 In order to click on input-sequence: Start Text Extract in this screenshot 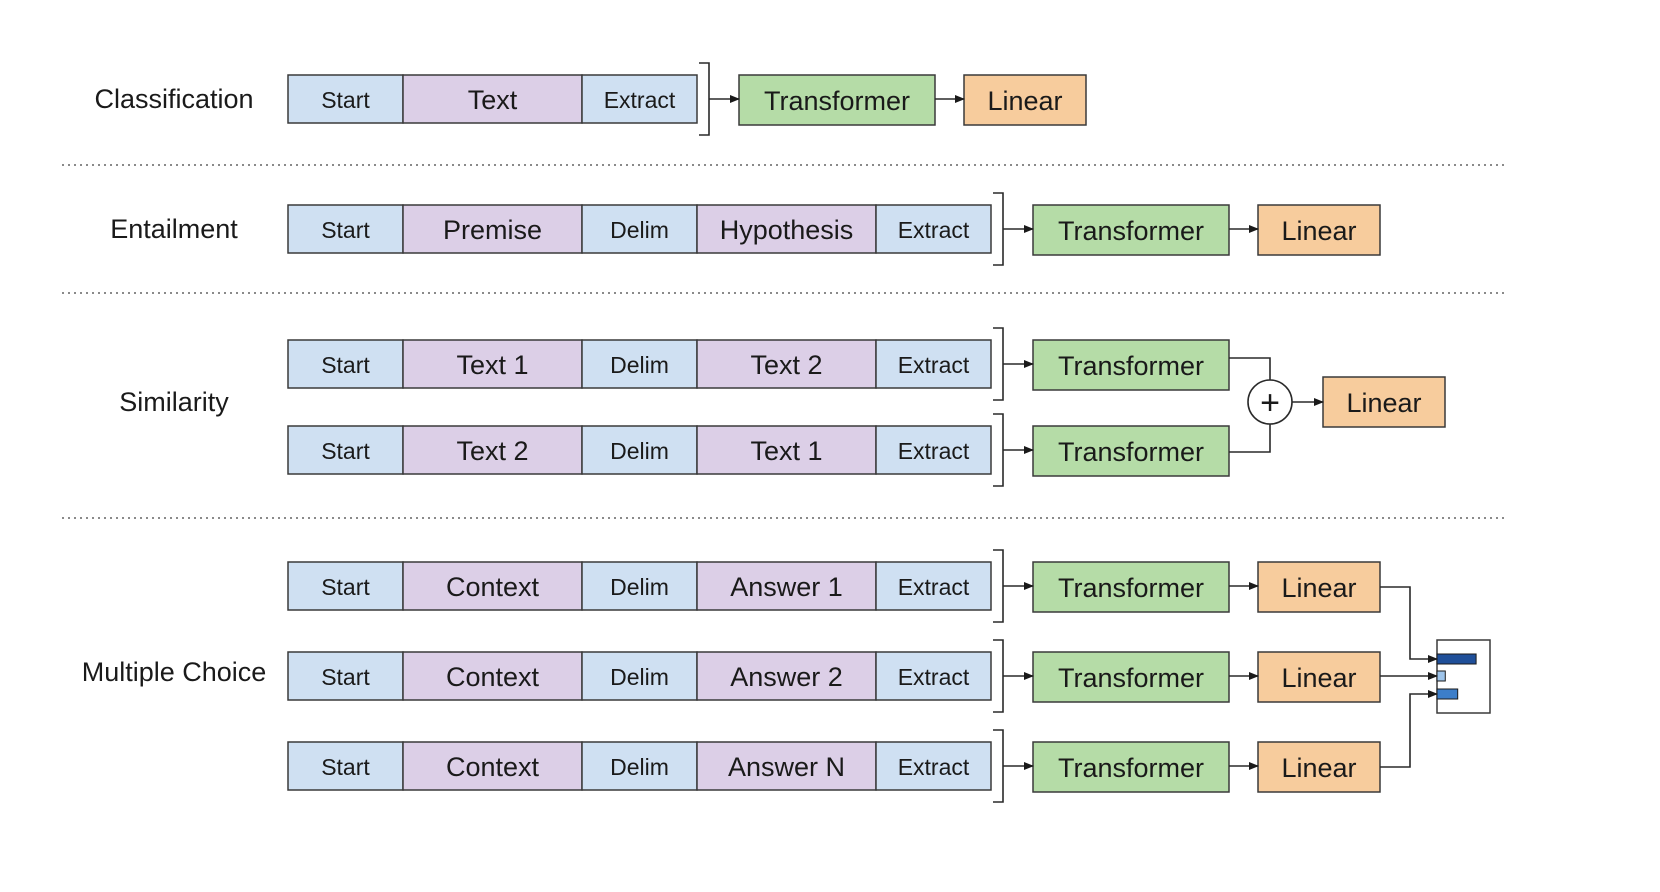, I will do `click(492, 99)`.